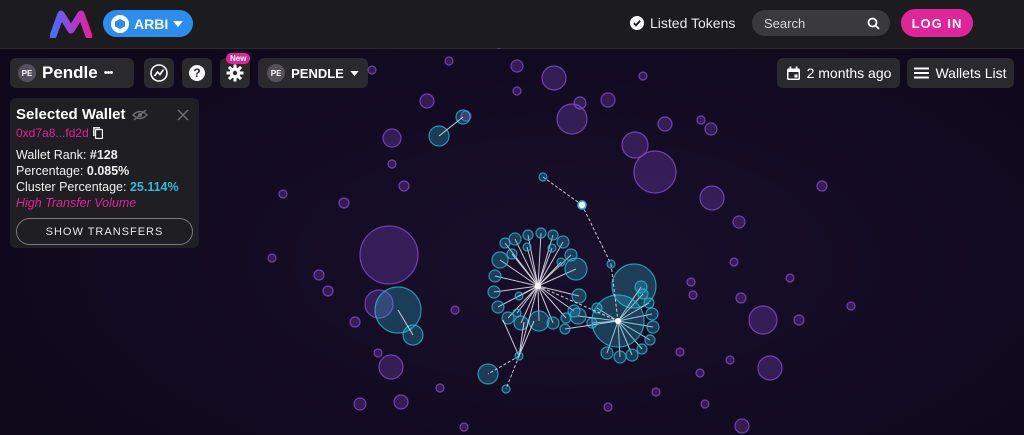 The height and width of the screenshot is (435, 1024). I want to click on chain-label: ARBI, so click(151, 23).